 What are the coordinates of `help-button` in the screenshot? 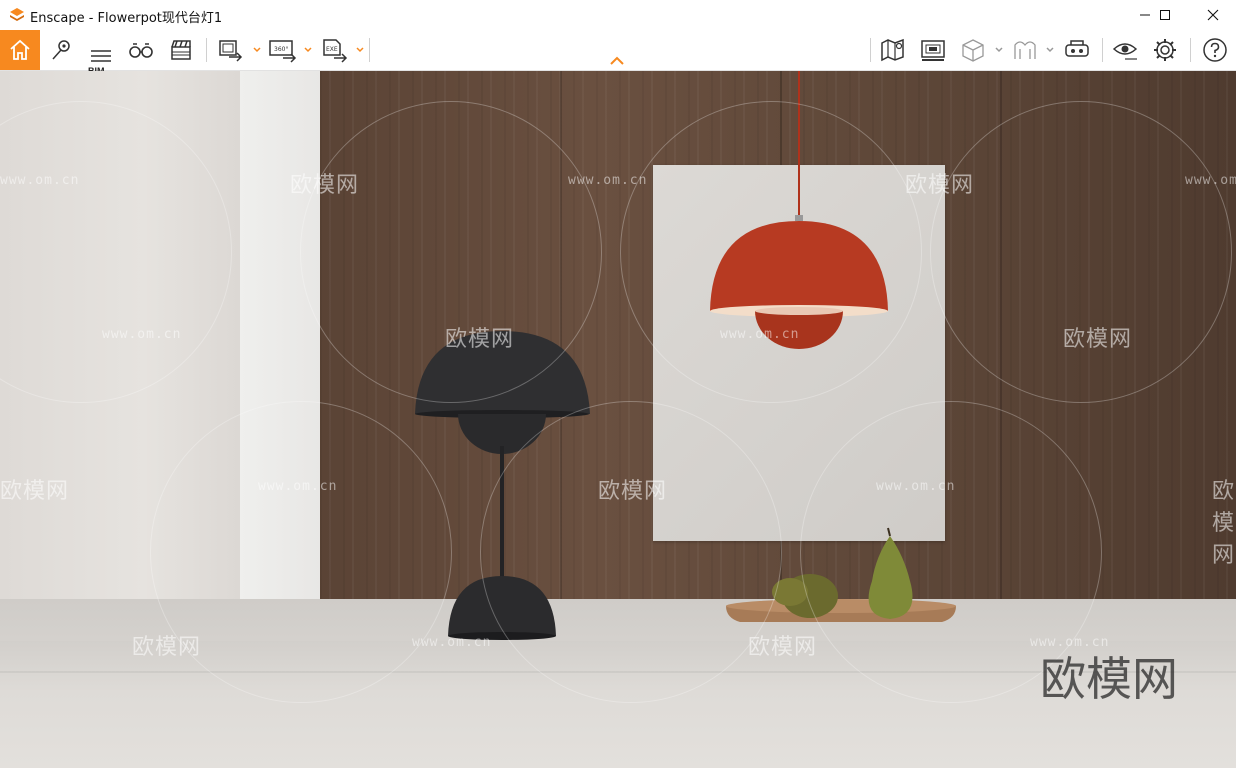 It's located at (1215, 50).